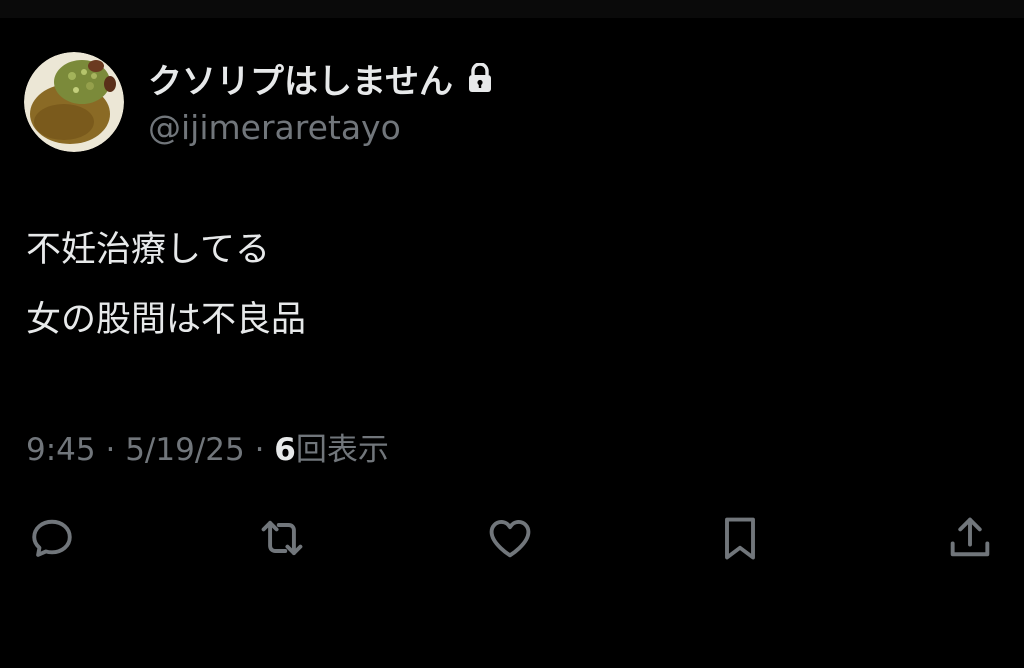 Image resolution: width=1024 pixels, height=668 pixels. Describe the element at coordinates (61, 450) in the screenshot. I see `tweet-time: 9:45` at that location.